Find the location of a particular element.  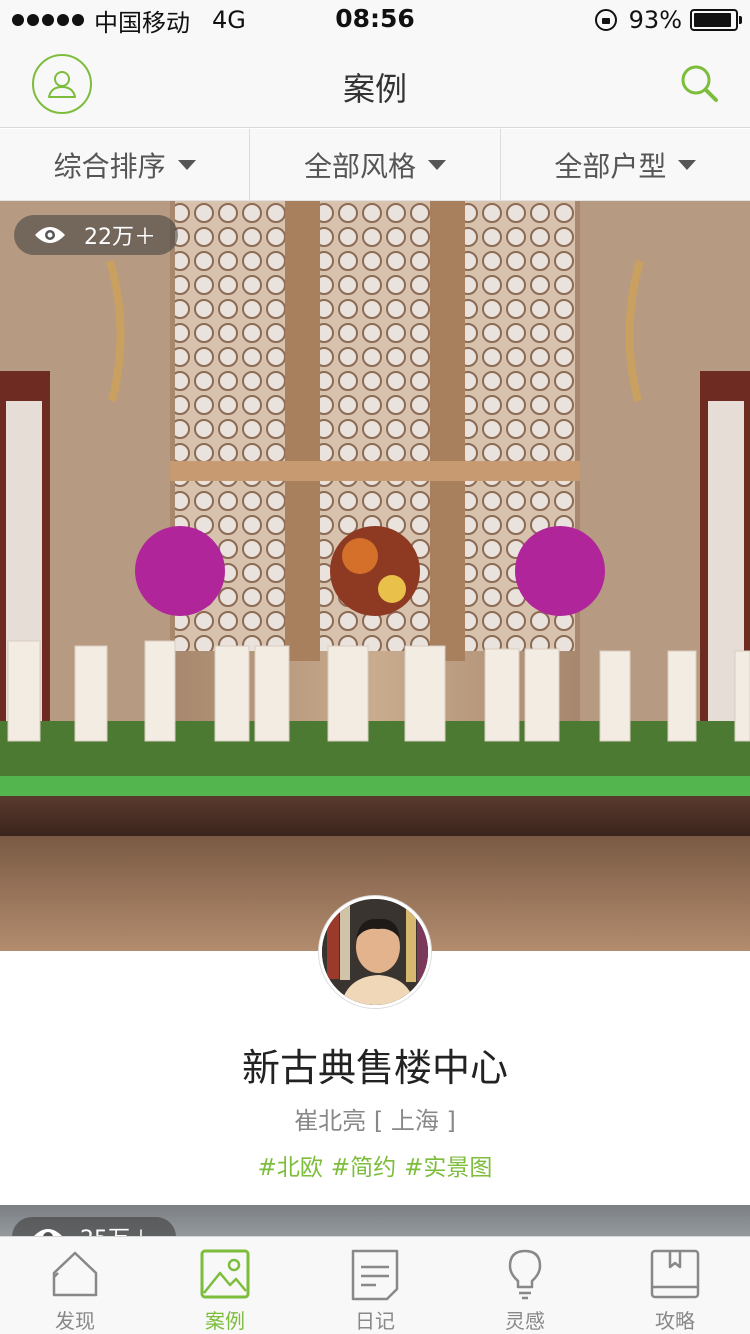

battery-percent: 93% is located at coordinates (655, 20).